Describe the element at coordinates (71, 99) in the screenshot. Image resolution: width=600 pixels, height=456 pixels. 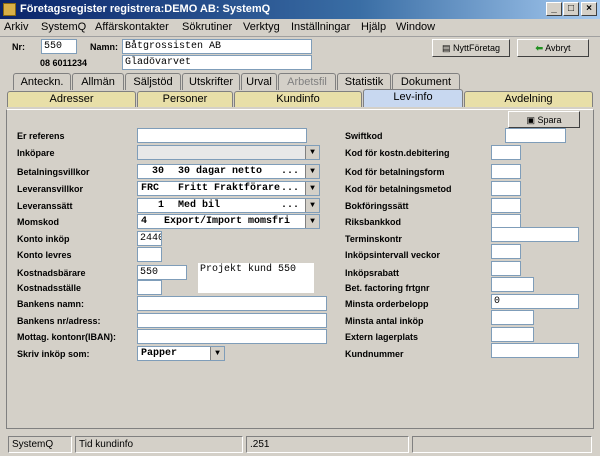
I see `tab-adresser: Adresser` at that location.